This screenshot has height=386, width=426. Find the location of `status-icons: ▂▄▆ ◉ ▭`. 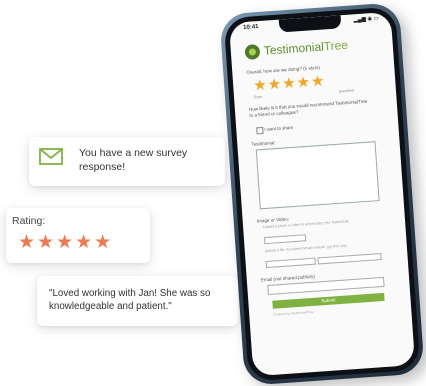

status-icons: ▂▄▆ ◉ ▭ is located at coordinates (366, 19).